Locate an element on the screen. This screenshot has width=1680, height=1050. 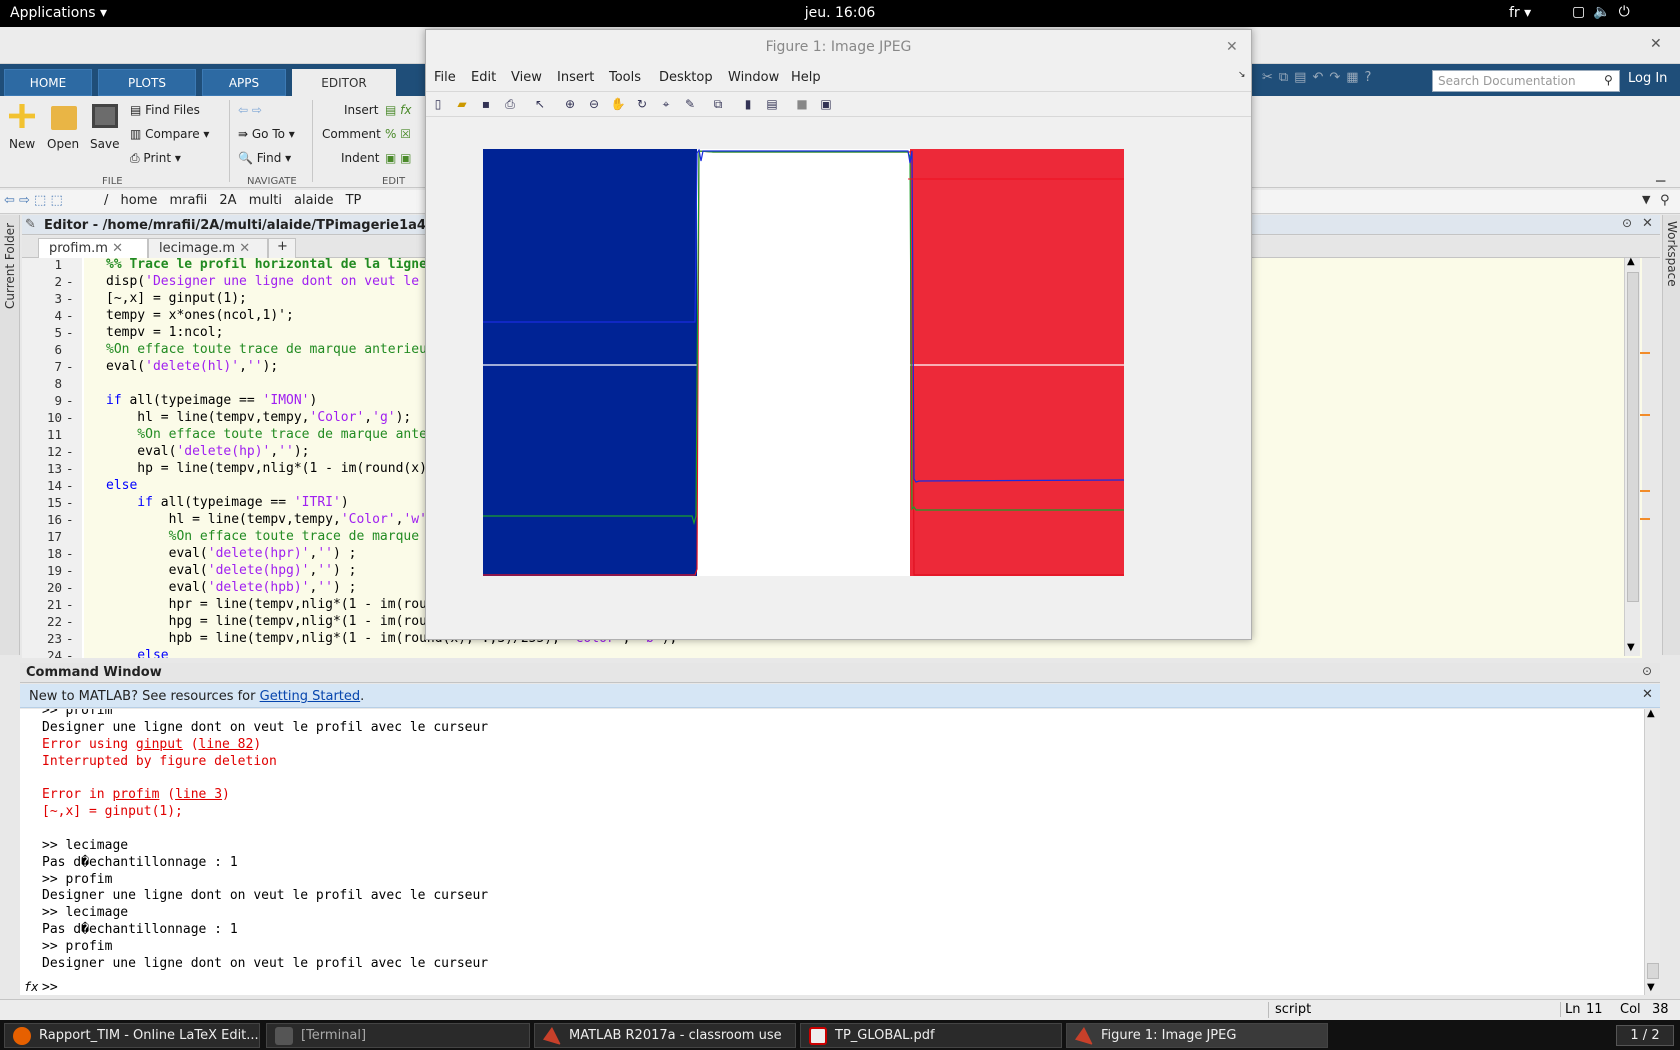
nav-arrows-icon: ⇦ ⇨ ⬚ ⬚ is located at coordinates (33, 200).